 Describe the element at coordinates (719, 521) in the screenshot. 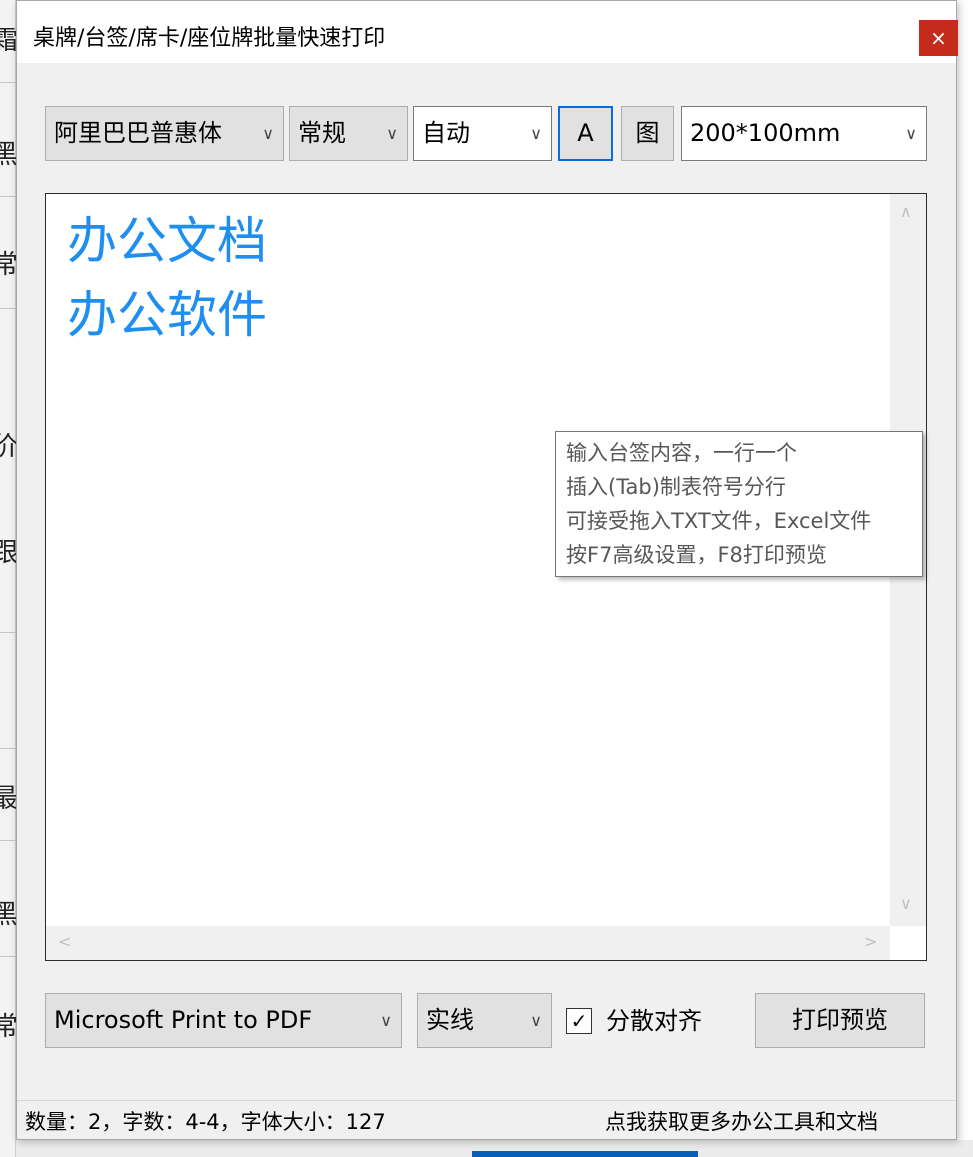

I see `tooltip-line: 可接受拖入TXT文件，Excel文件` at that location.